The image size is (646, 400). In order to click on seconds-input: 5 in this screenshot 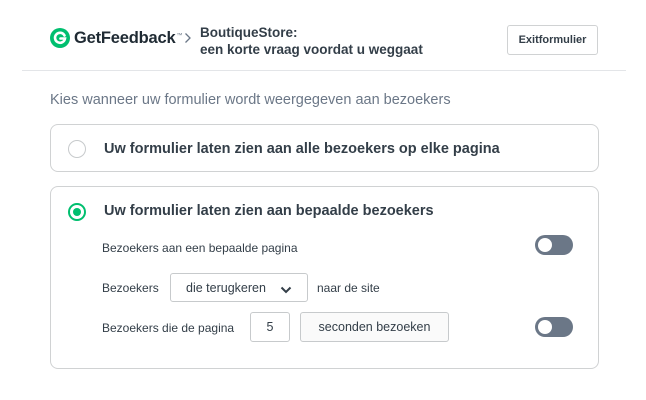, I will do `click(270, 327)`.